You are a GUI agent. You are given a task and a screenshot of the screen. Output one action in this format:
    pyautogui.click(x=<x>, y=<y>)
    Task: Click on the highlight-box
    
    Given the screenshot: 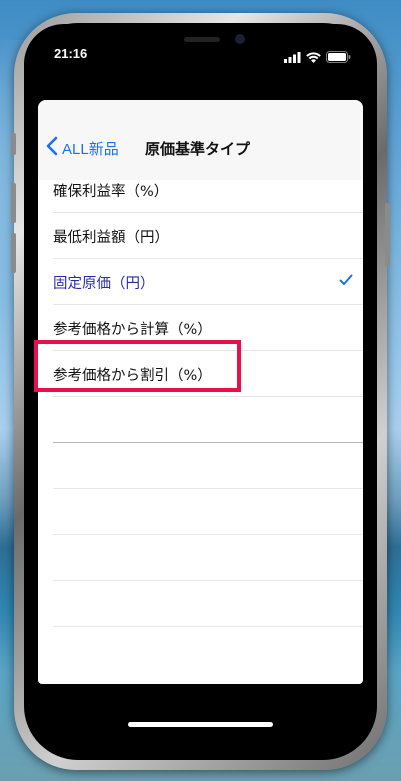 What is the action you would take?
    pyautogui.click(x=137, y=366)
    